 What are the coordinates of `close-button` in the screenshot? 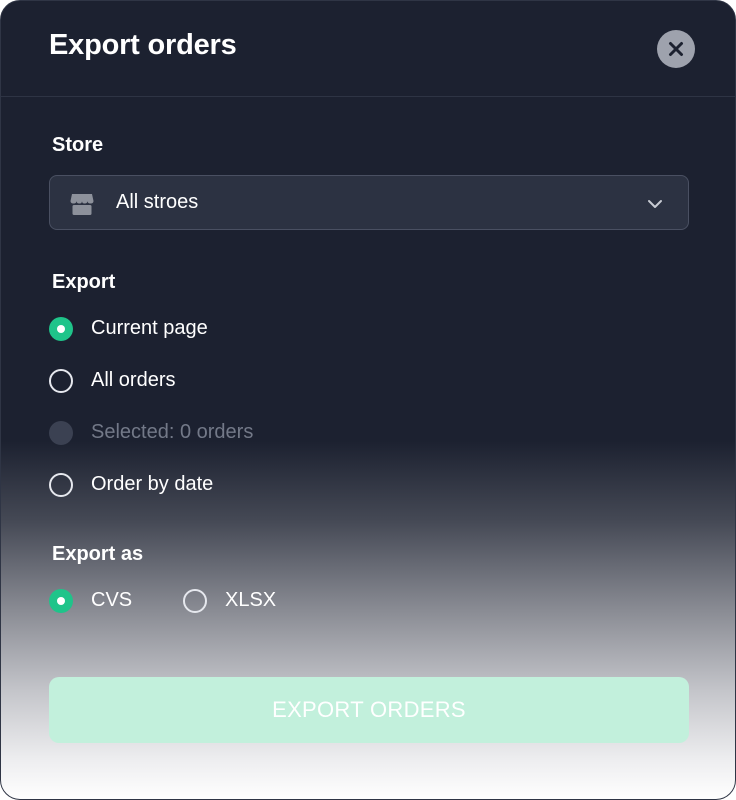 It's located at (676, 49).